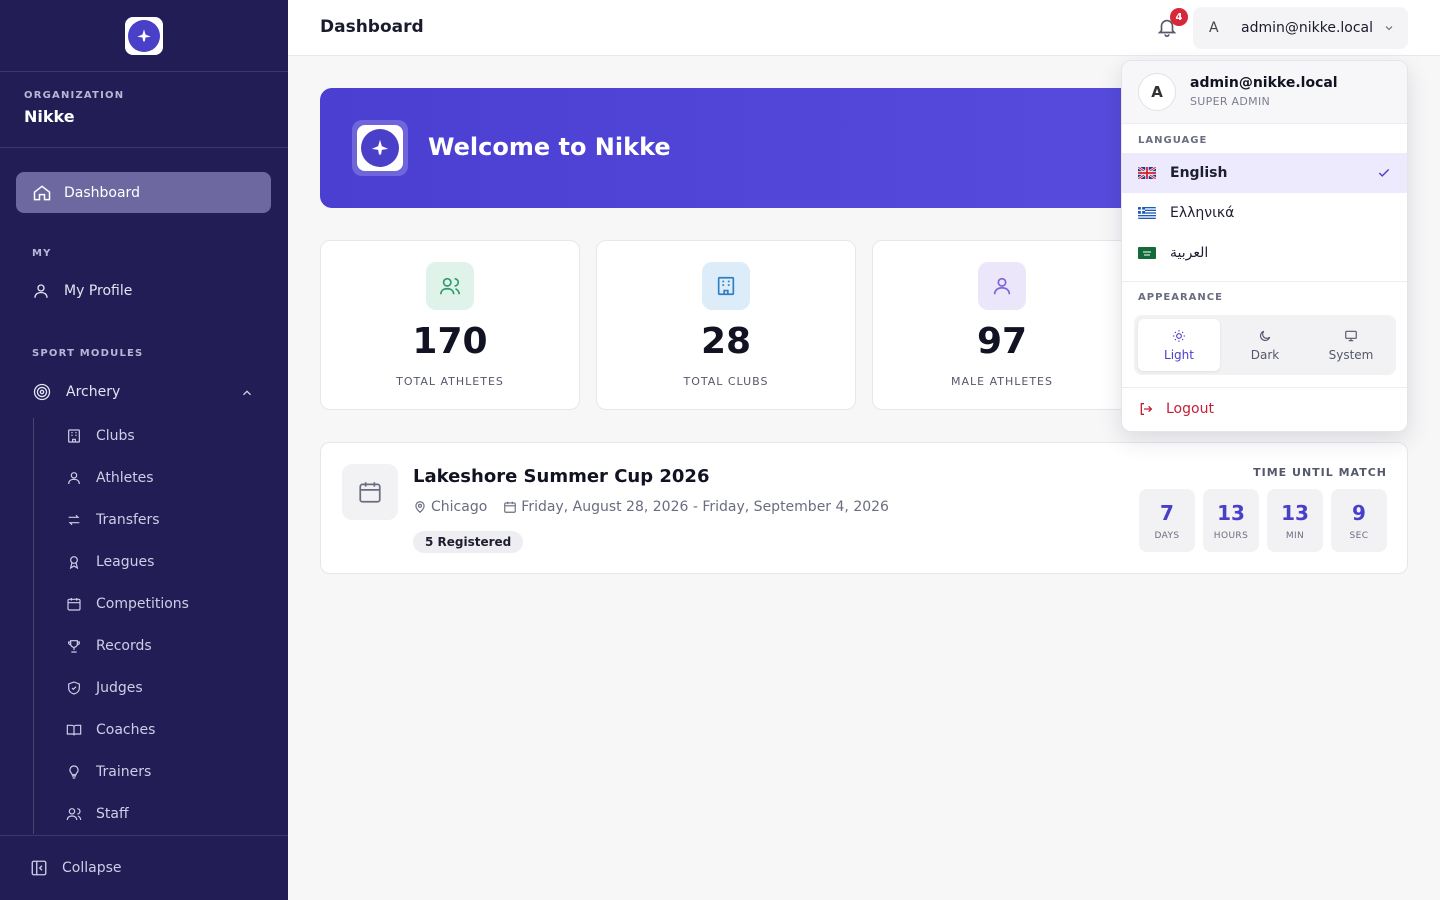  I want to click on countdown-unit: DAYS, so click(1167, 536).